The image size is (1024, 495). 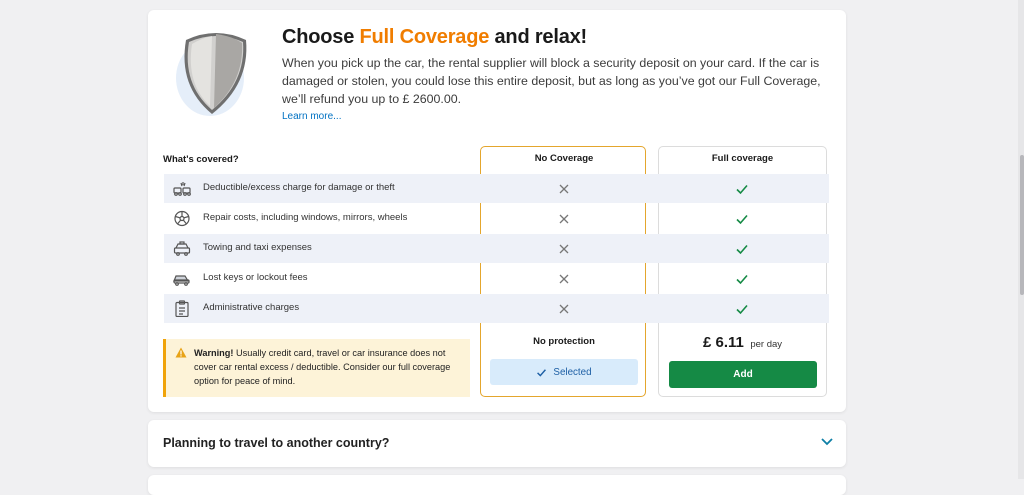 What do you see at coordinates (321, 37) in the screenshot?
I see `title-prefix: Choose` at bounding box center [321, 37].